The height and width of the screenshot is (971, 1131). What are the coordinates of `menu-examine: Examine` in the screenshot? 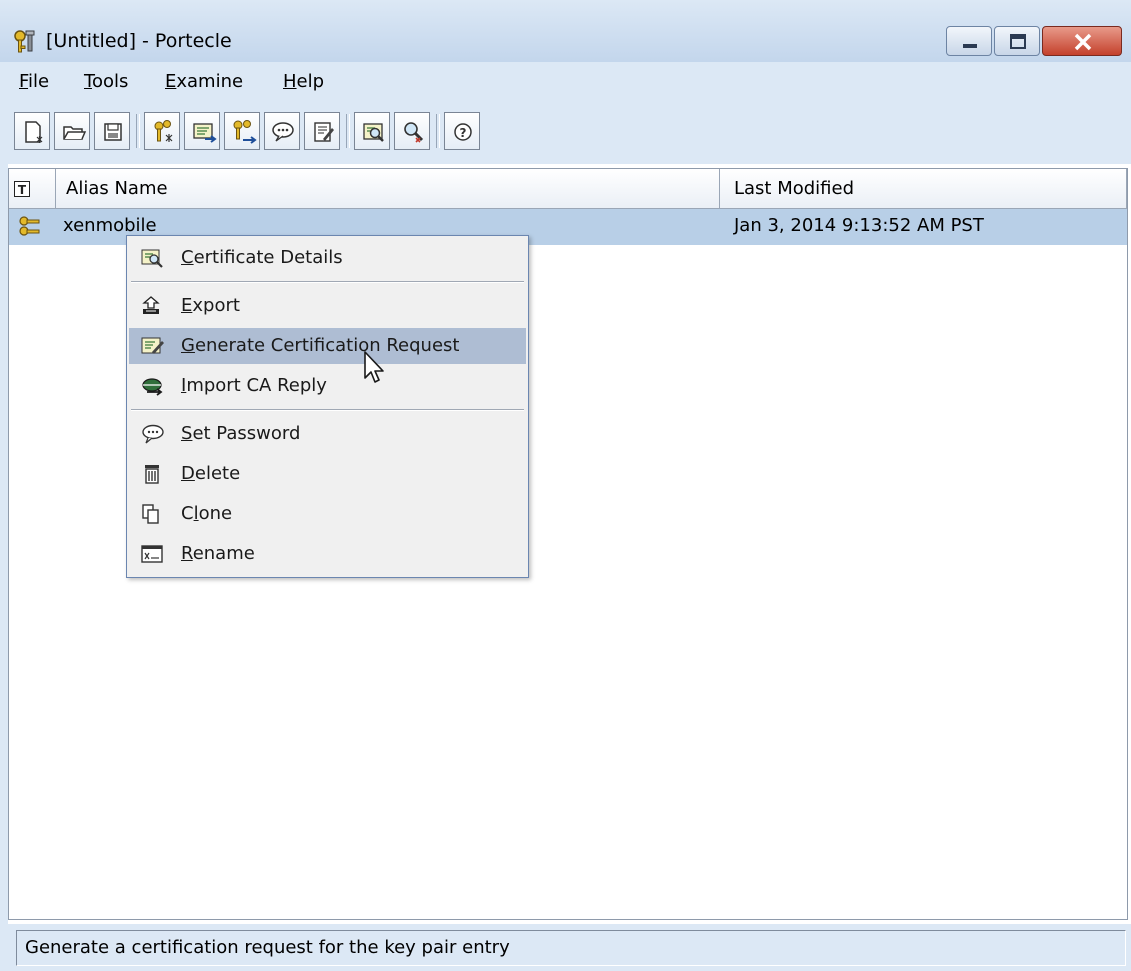 It's located at (204, 81).